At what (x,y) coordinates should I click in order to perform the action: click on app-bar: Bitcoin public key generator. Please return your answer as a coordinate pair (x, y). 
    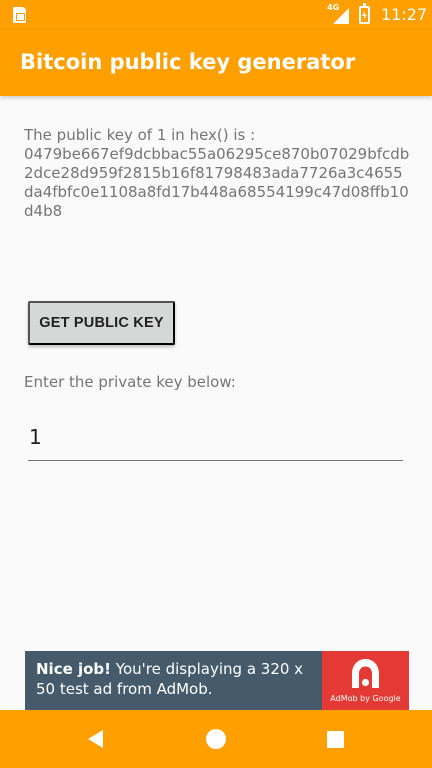
    Looking at the image, I should click on (216, 63).